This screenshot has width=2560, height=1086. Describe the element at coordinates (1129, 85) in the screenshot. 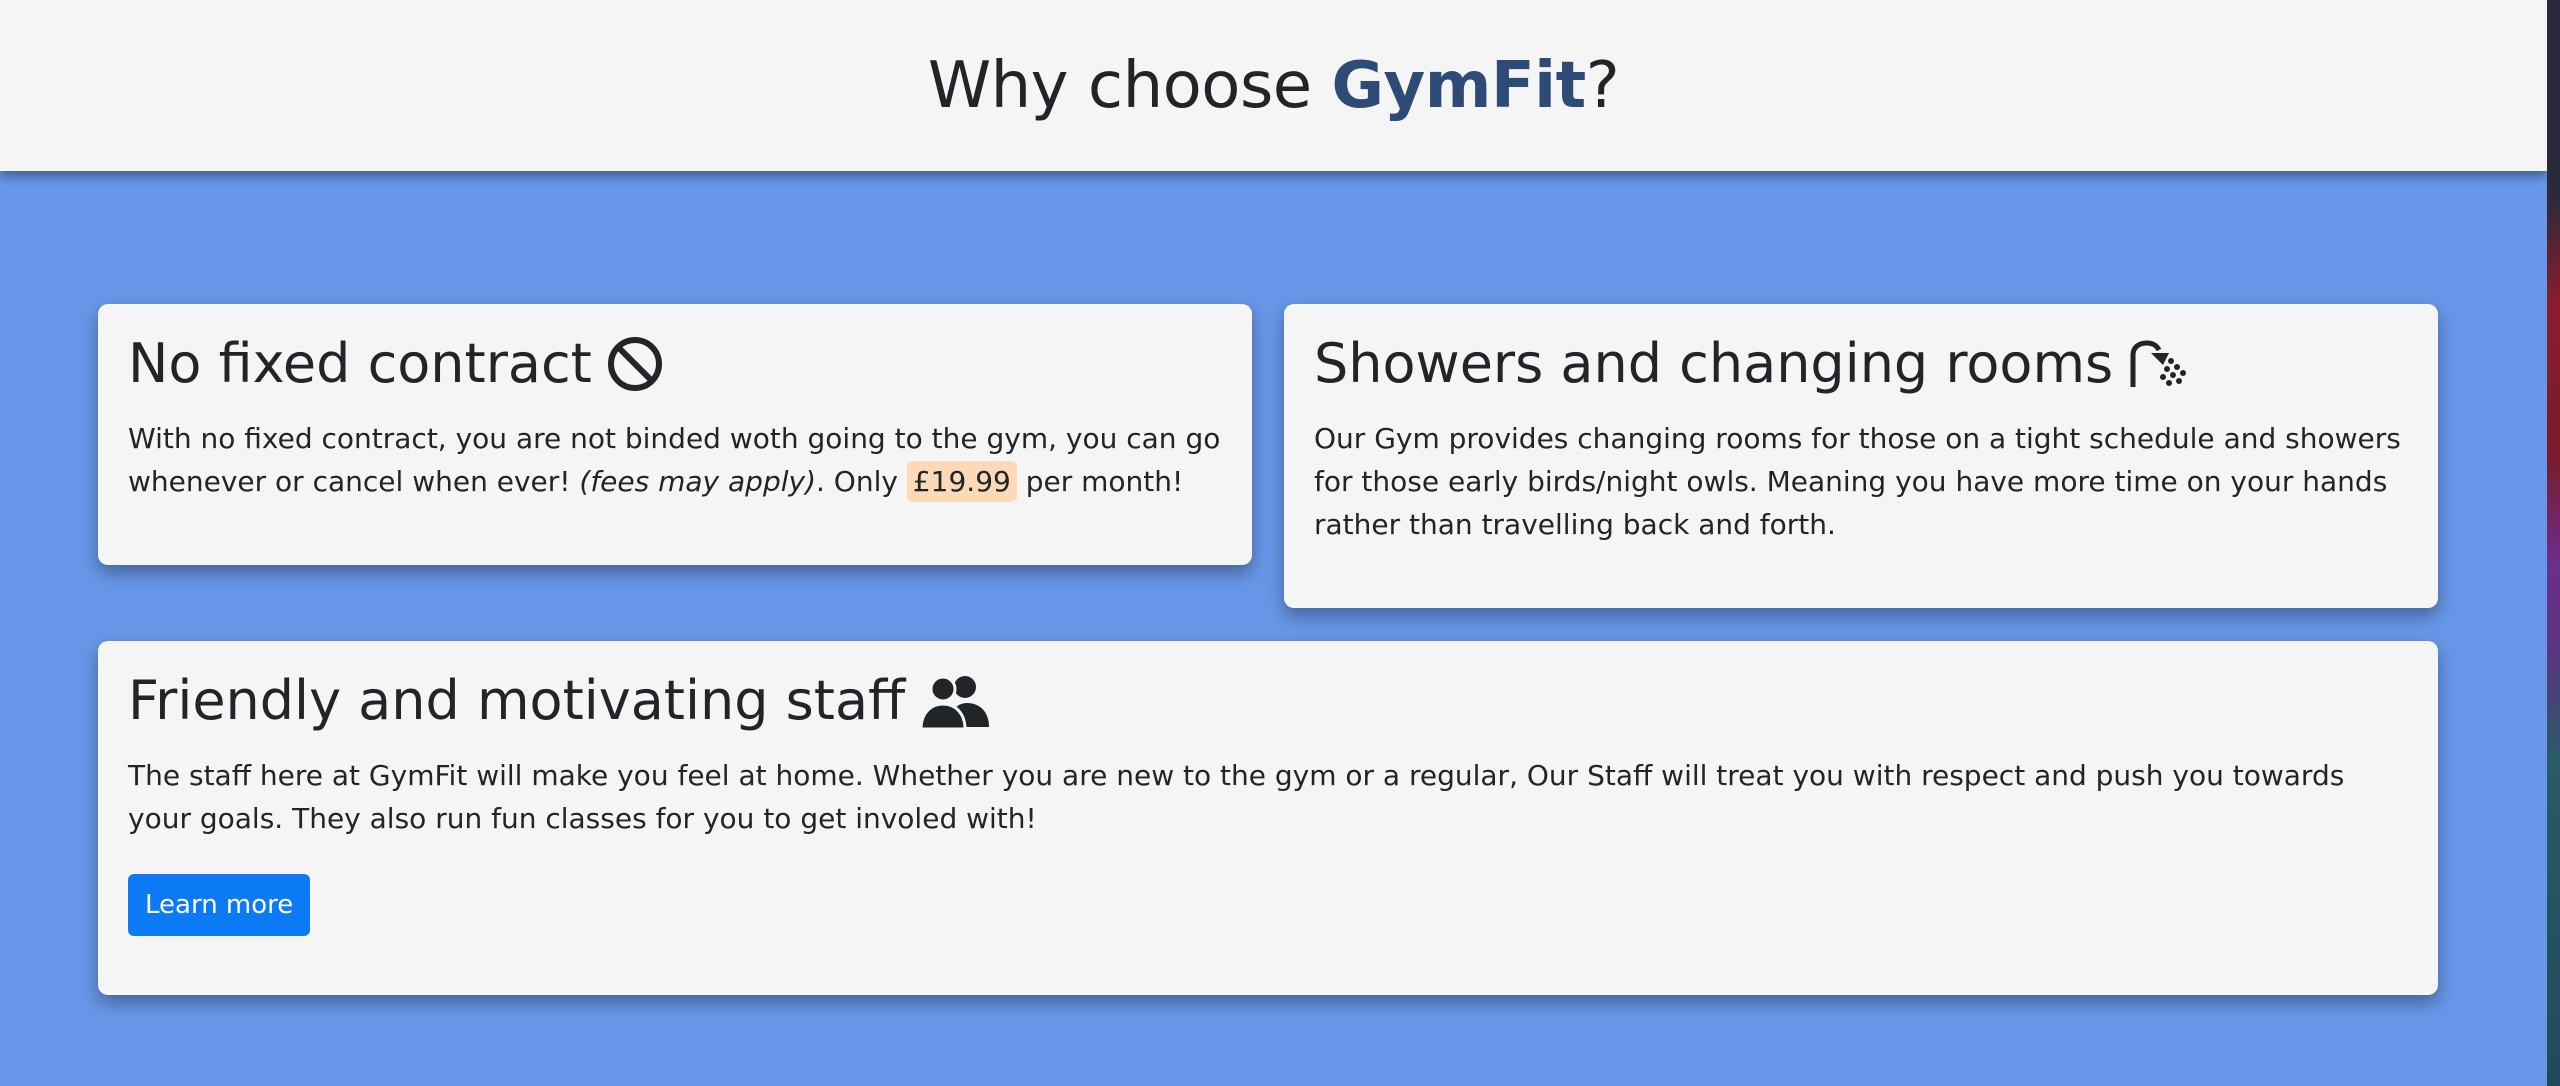

I see `title-prefix: Why choose` at that location.